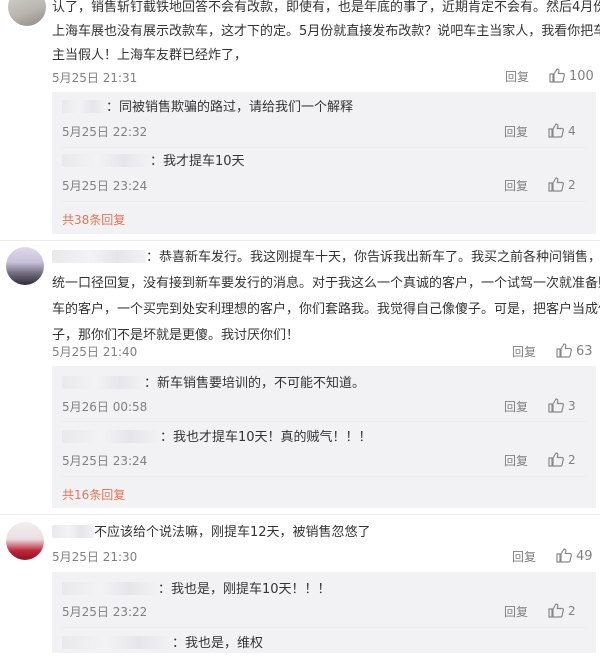  Describe the element at coordinates (255, 383) in the screenshot. I see `sub-reply-content: ：新车销售要培训的，不可能不知道。` at that location.